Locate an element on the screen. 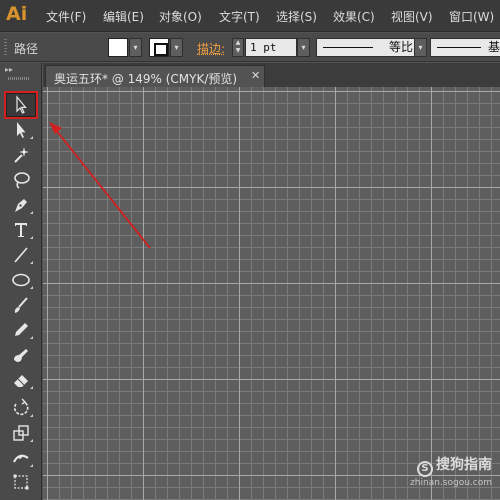 The image size is (500, 500). pen-tool is located at coordinates (21, 205).